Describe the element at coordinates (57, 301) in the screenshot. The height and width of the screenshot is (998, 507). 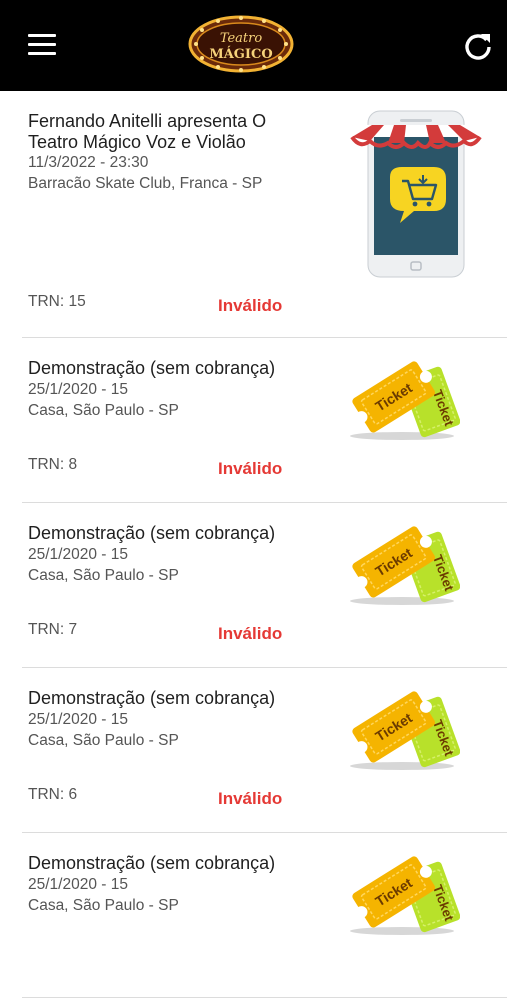
I see `ticket-trn: TRN: 15` at that location.